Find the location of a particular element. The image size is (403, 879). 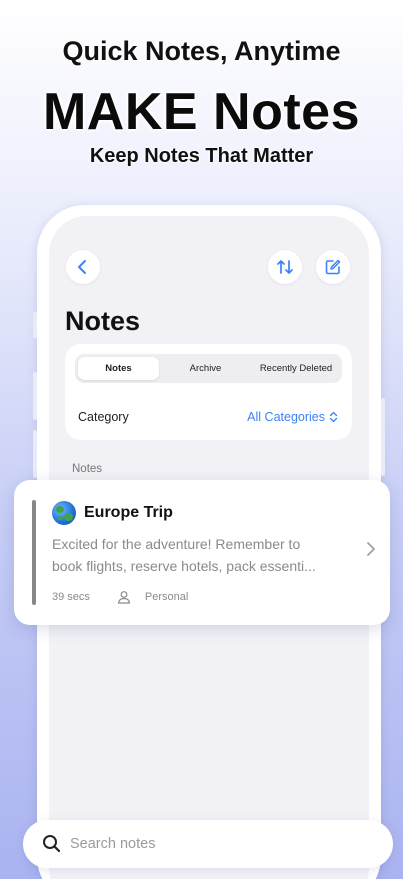

segment-archive: Archive is located at coordinates (205, 368).